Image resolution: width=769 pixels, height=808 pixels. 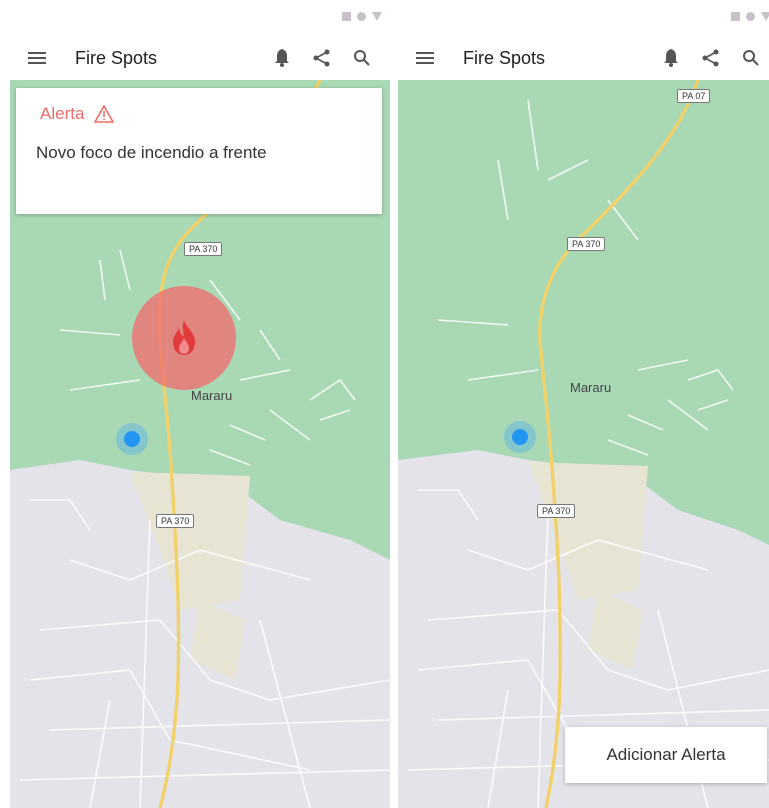 I want to click on alert-title-row: Alerta, so click(x=77, y=114).